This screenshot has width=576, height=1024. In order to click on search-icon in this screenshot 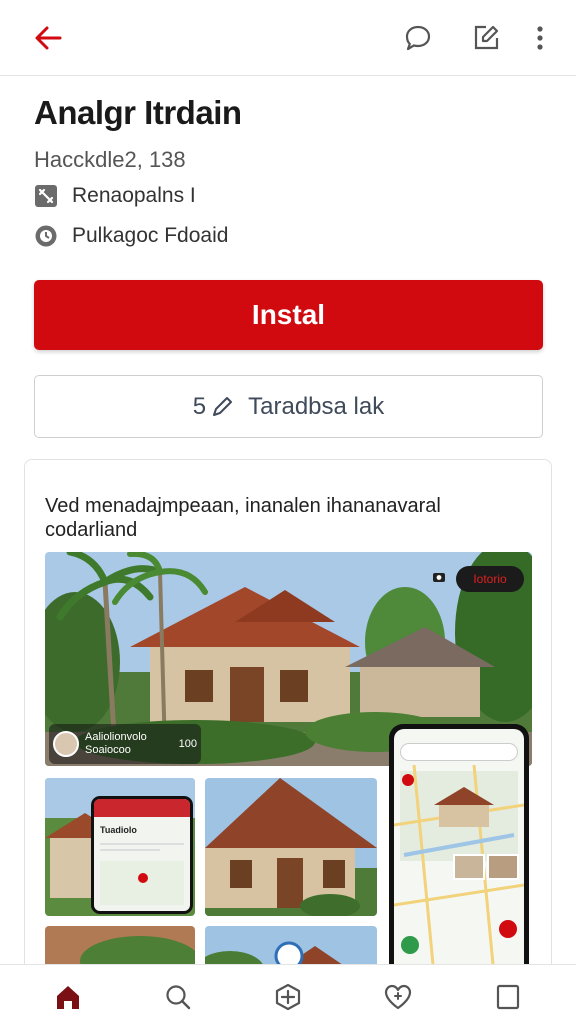, I will do `click(178, 997)`.